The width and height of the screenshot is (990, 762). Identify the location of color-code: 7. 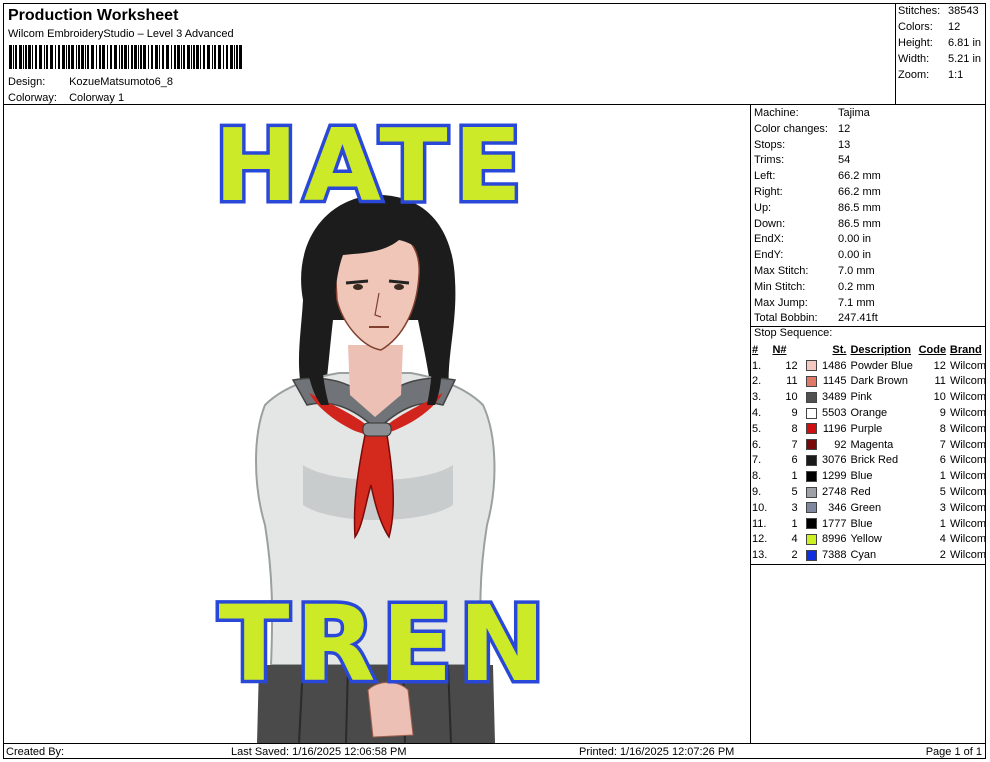
(942, 444).